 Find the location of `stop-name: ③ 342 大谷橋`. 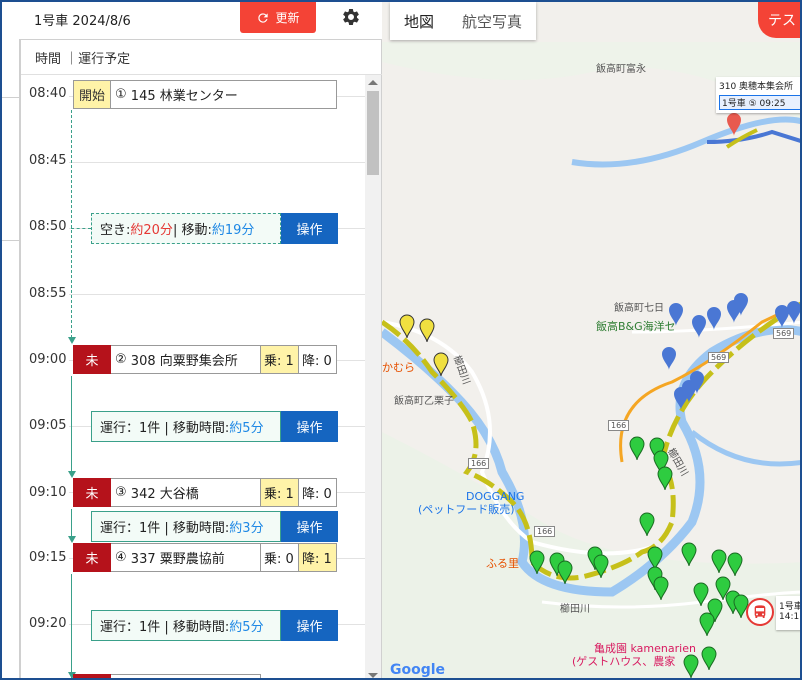

stop-name: ③ 342 大谷橋 is located at coordinates (186, 492).